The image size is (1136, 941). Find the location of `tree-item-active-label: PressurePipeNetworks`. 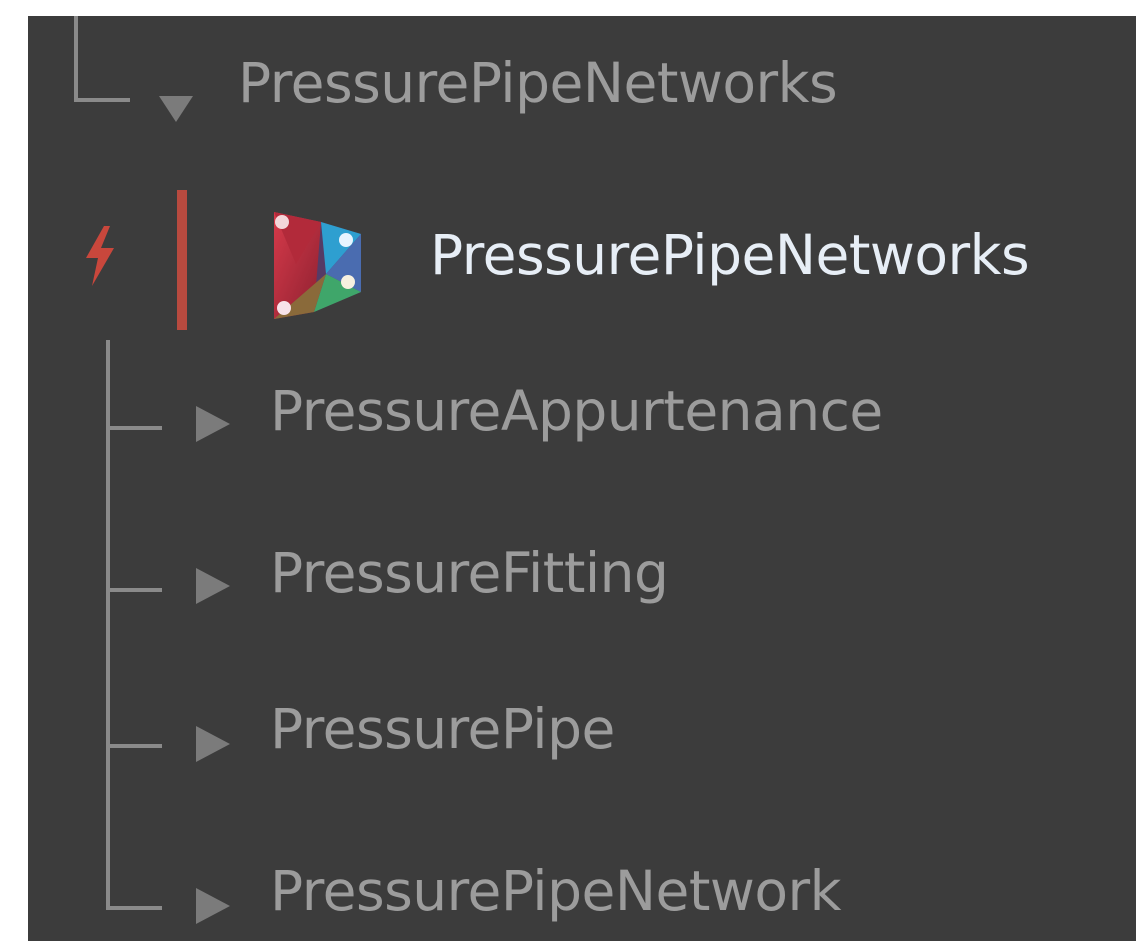

tree-item-active-label: PressurePipeNetworks is located at coordinates (730, 255).